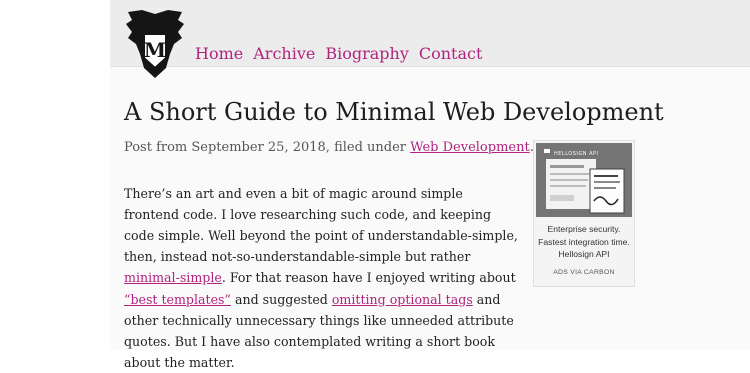  Describe the element at coordinates (177, 299) in the screenshot. I see `best-templates-link: “best templates”` at that location.